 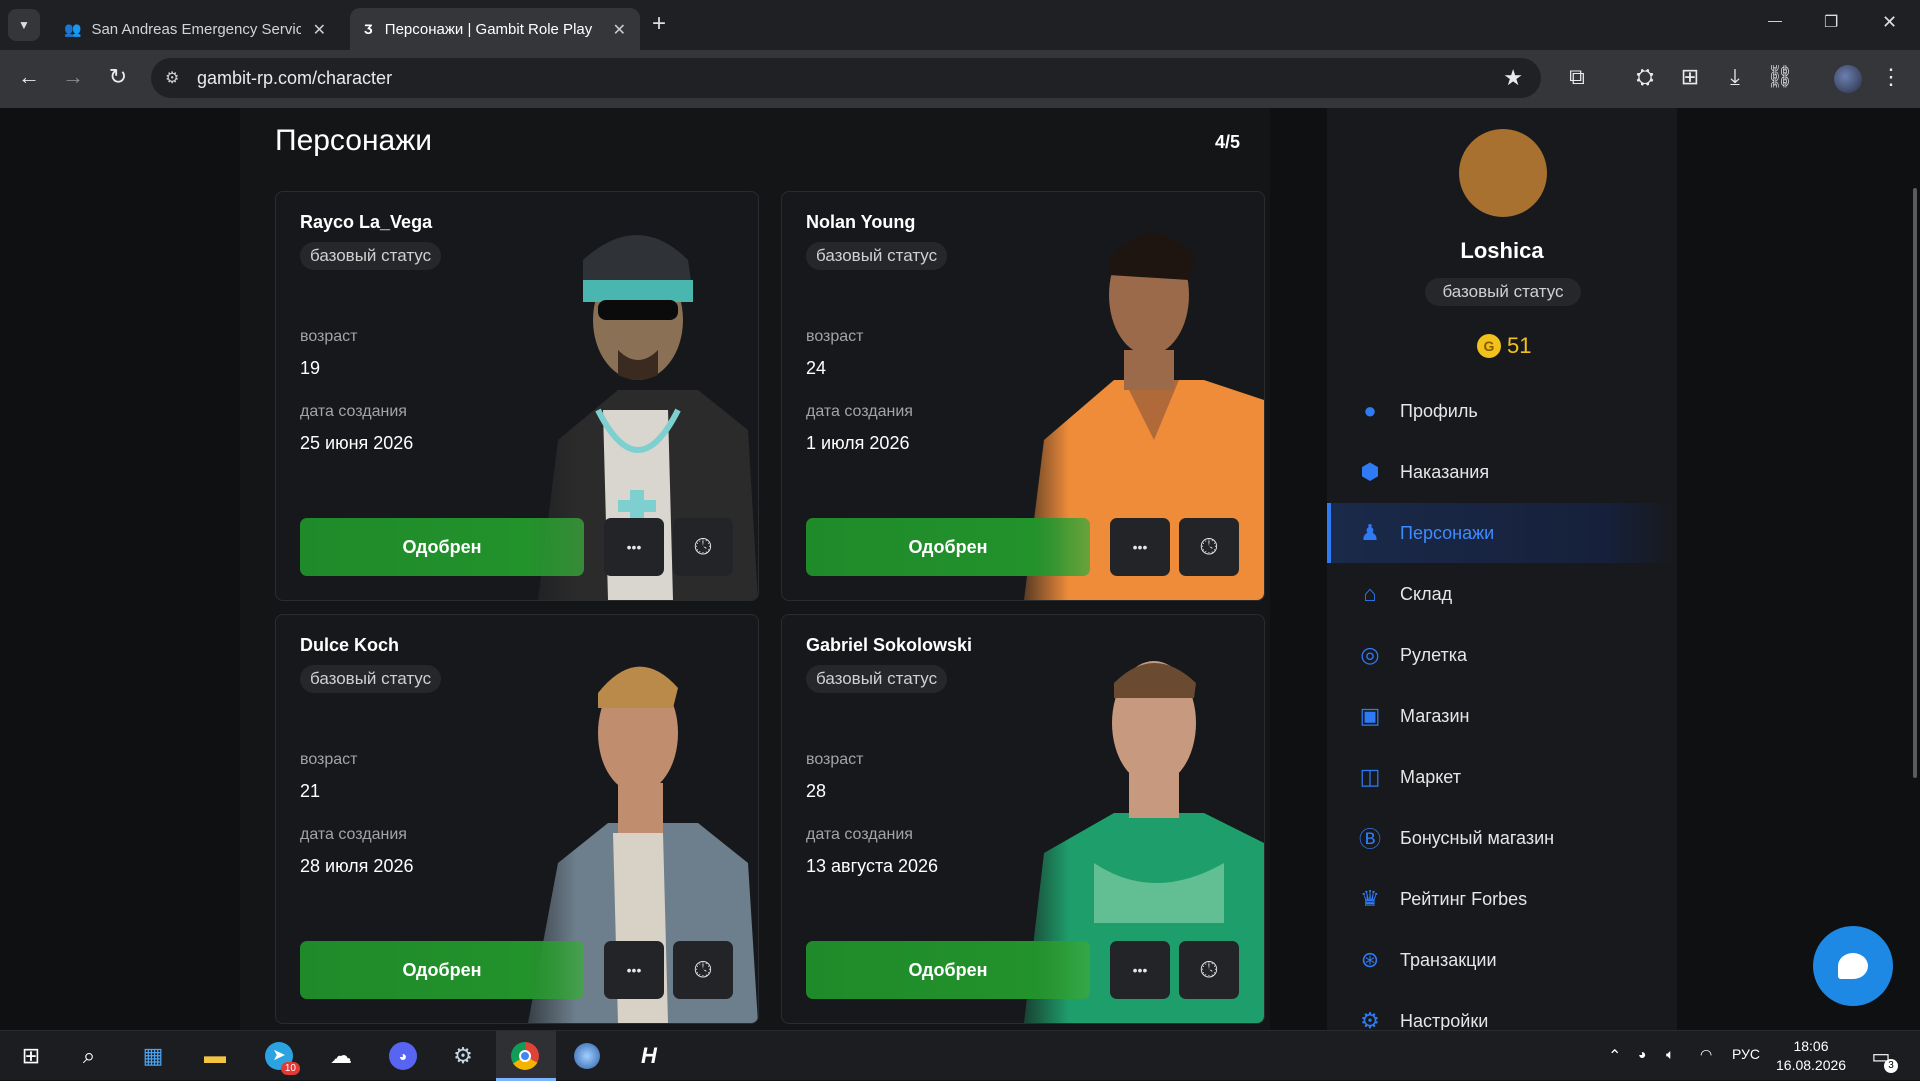 I want to click on tray-chevron-icon: ⌃, so click(x=1614, y=1056).